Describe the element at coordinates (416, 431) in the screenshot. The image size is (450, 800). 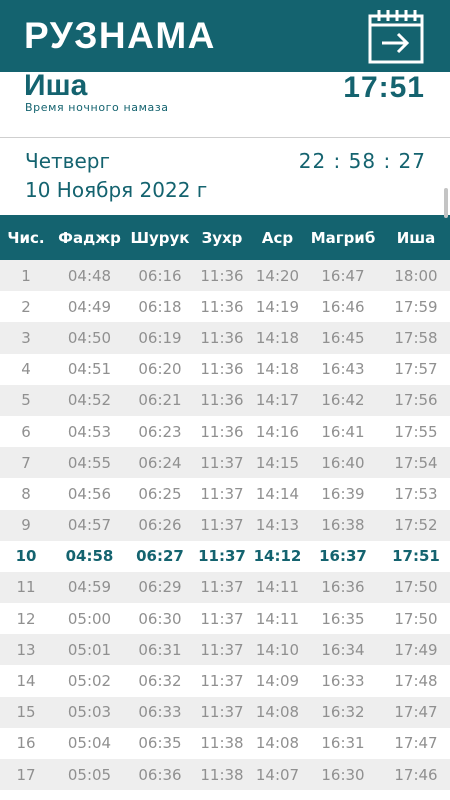
I see `isha-cell: 17:55` at that location.